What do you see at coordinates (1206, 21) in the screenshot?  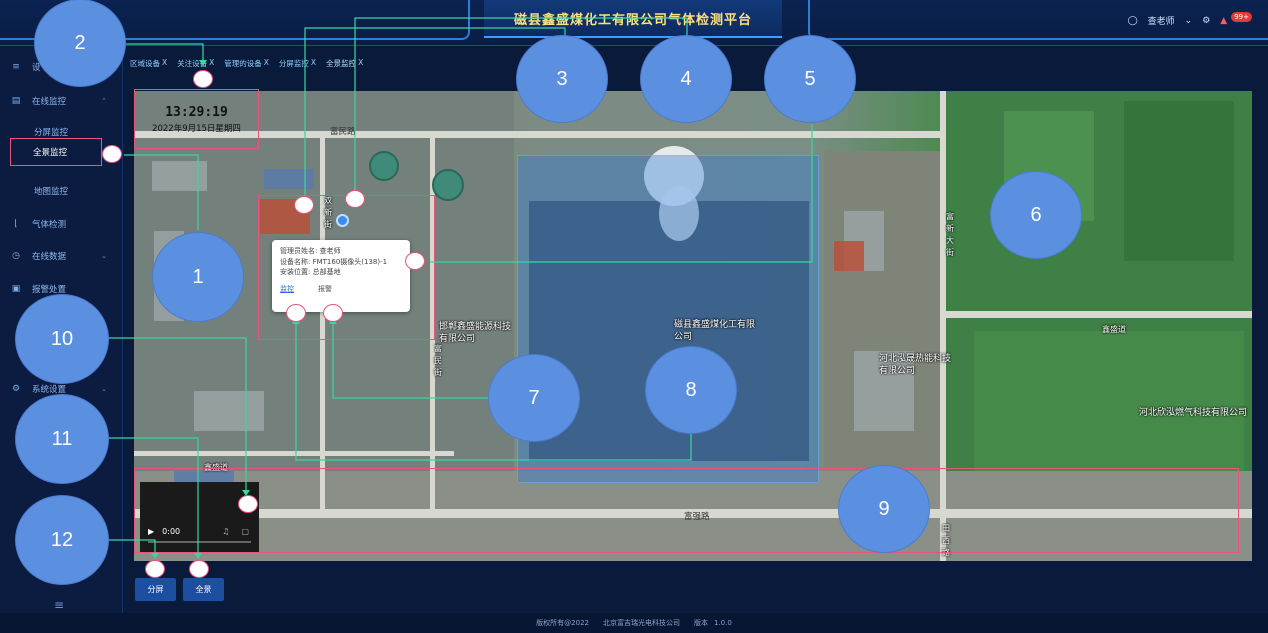 I see `settings-icon: ⚙` at bounding box center [1206, 21].